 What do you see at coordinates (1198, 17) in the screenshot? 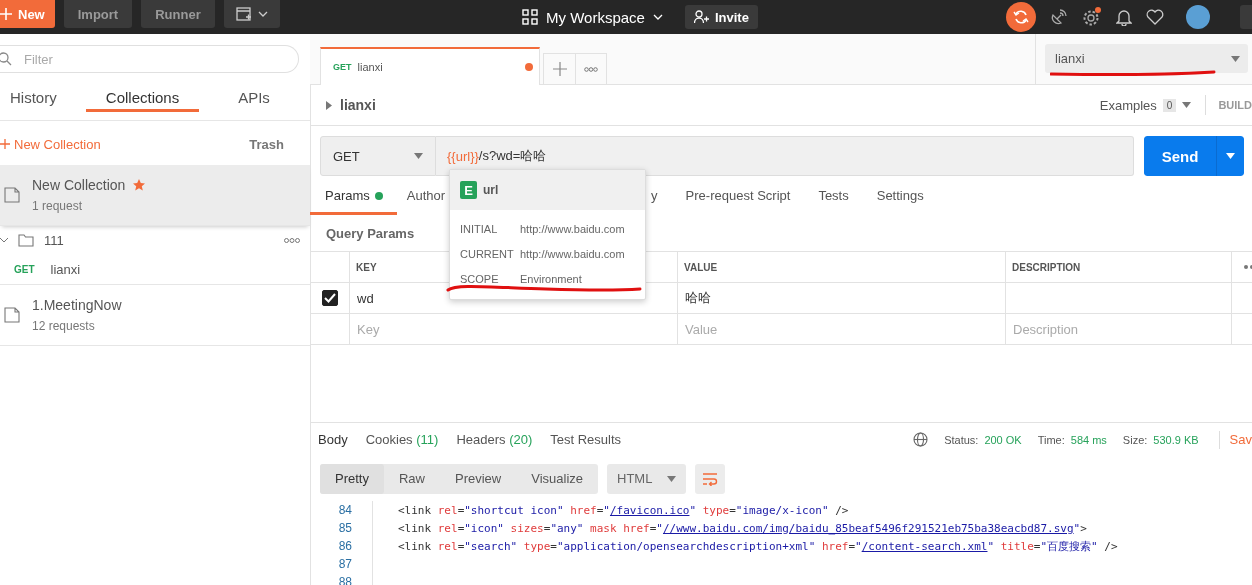
I see `avatar` at bounding box center [1198, 17].